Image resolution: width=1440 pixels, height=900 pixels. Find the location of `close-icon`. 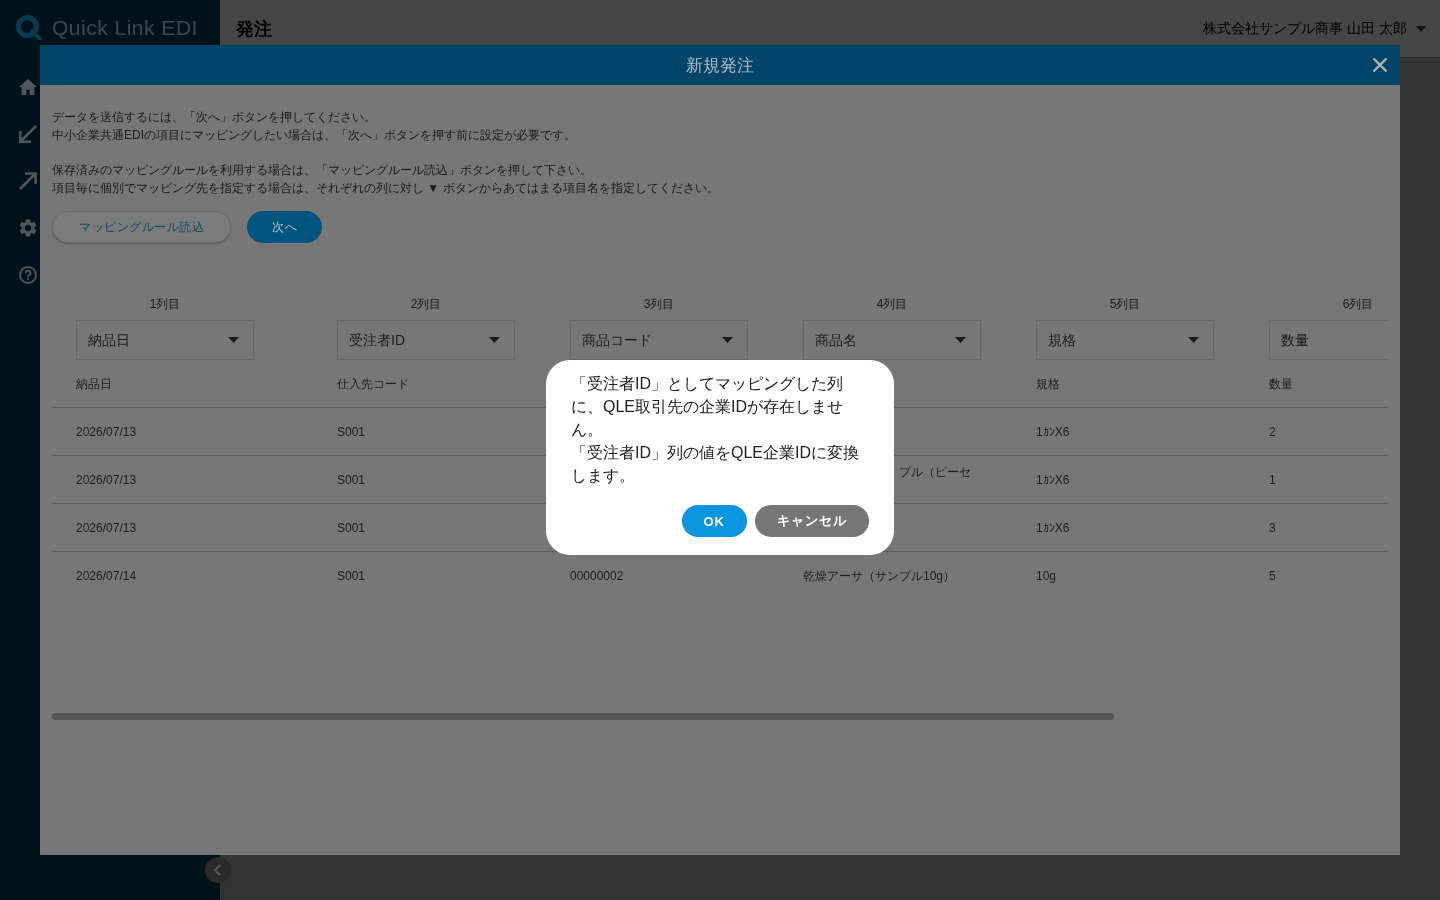

close-icon is located at coordinates (1380, 65).